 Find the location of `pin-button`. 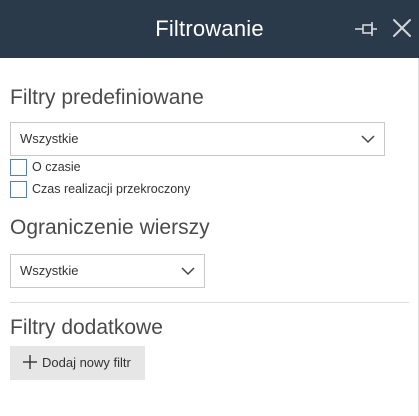

pin-button is located at coordinates (366, 29).